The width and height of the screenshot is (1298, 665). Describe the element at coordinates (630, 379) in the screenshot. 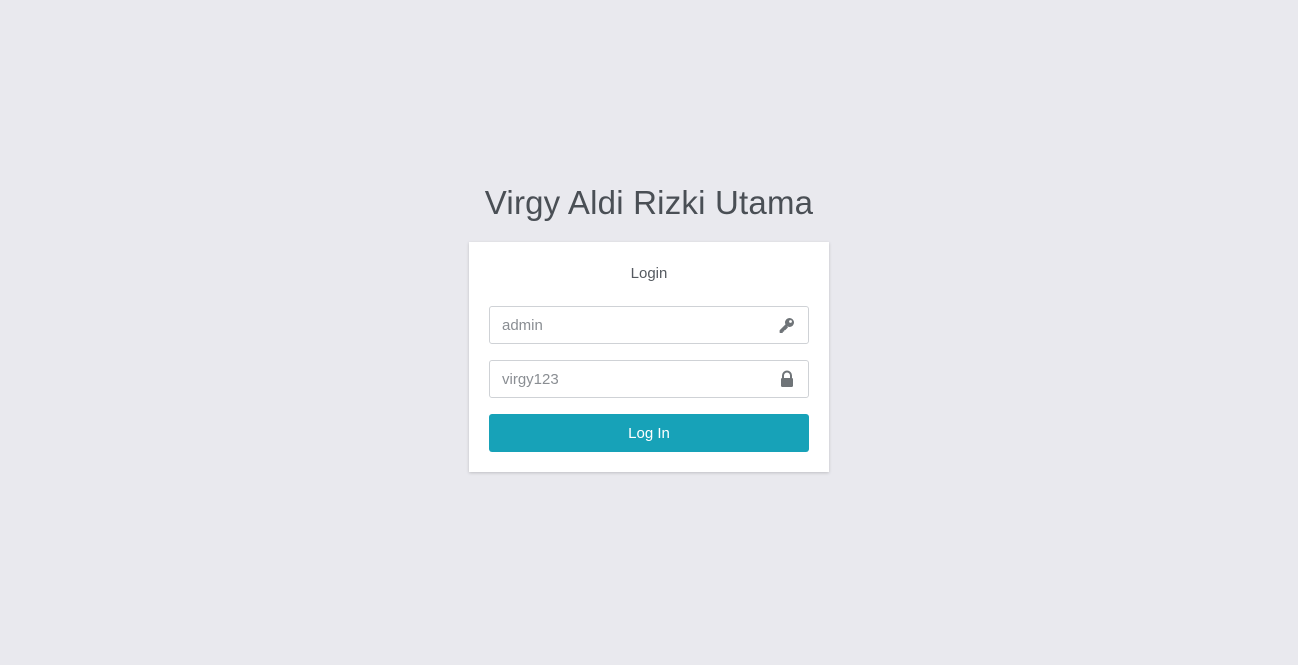

I see `password-input` at that location.